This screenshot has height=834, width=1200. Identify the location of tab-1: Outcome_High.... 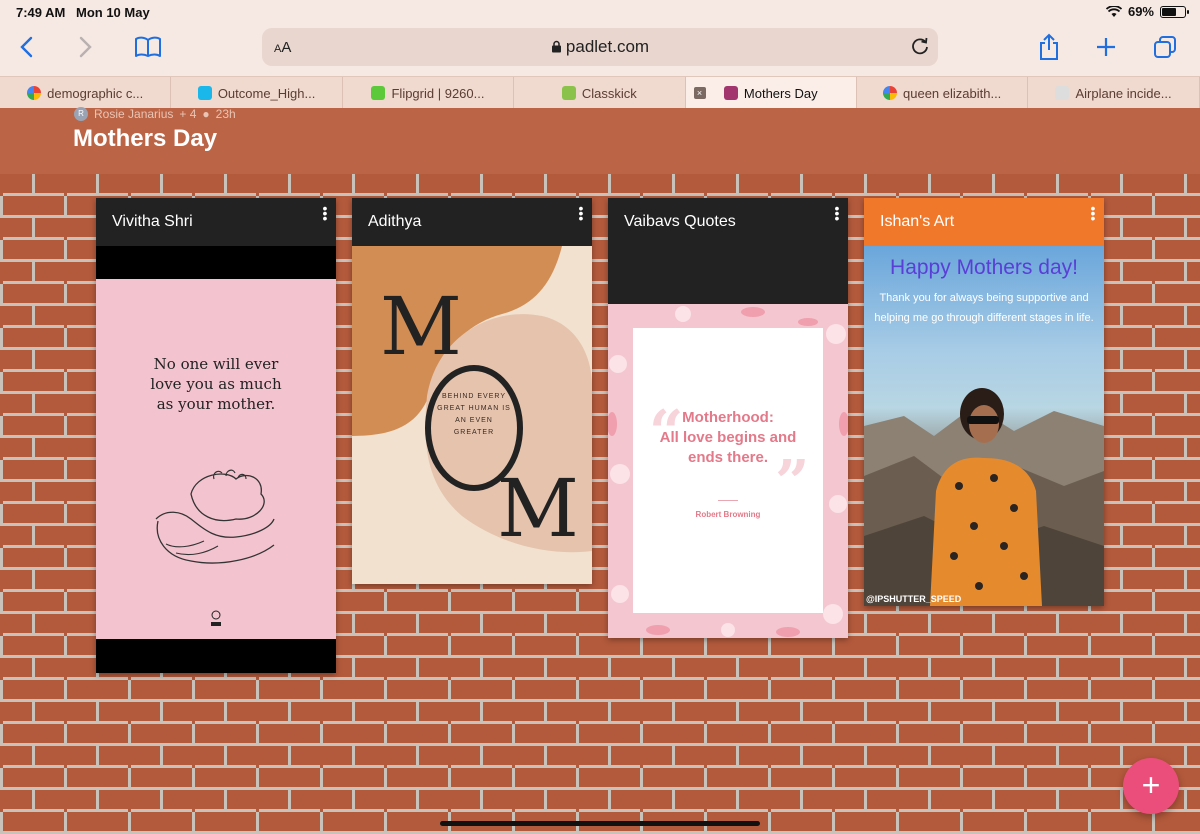
(257, 93).